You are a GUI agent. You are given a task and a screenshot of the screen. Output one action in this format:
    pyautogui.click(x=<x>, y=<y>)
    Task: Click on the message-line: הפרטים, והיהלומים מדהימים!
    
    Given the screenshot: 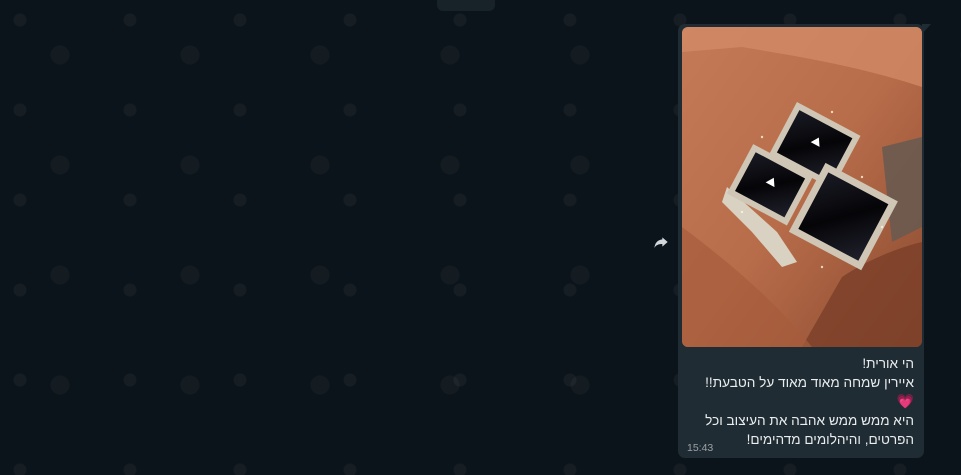 What is the action you would take?
    pyautogui.click(x=830, y=439)
    